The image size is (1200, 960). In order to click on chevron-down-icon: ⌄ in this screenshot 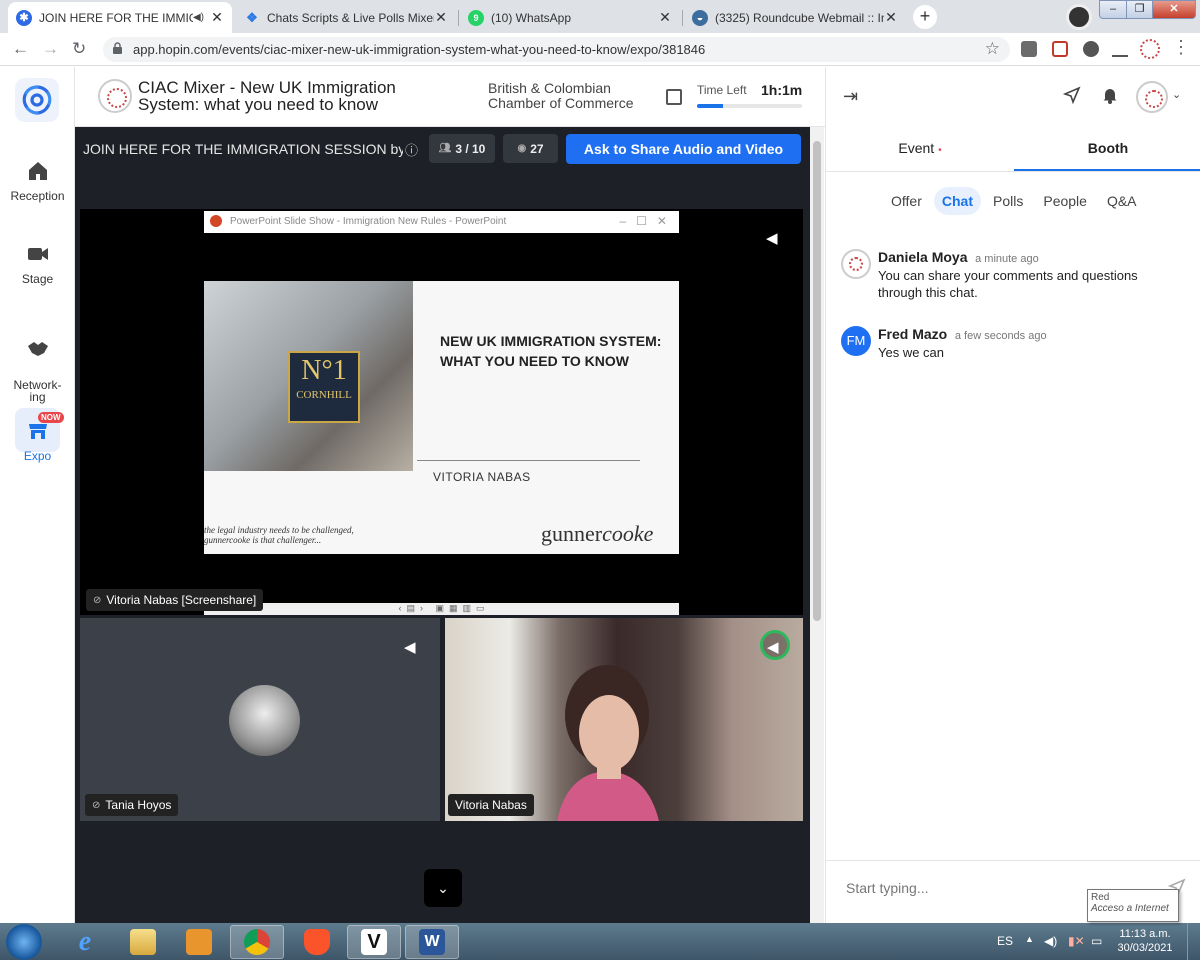, I will do `click(1176, 94)`.